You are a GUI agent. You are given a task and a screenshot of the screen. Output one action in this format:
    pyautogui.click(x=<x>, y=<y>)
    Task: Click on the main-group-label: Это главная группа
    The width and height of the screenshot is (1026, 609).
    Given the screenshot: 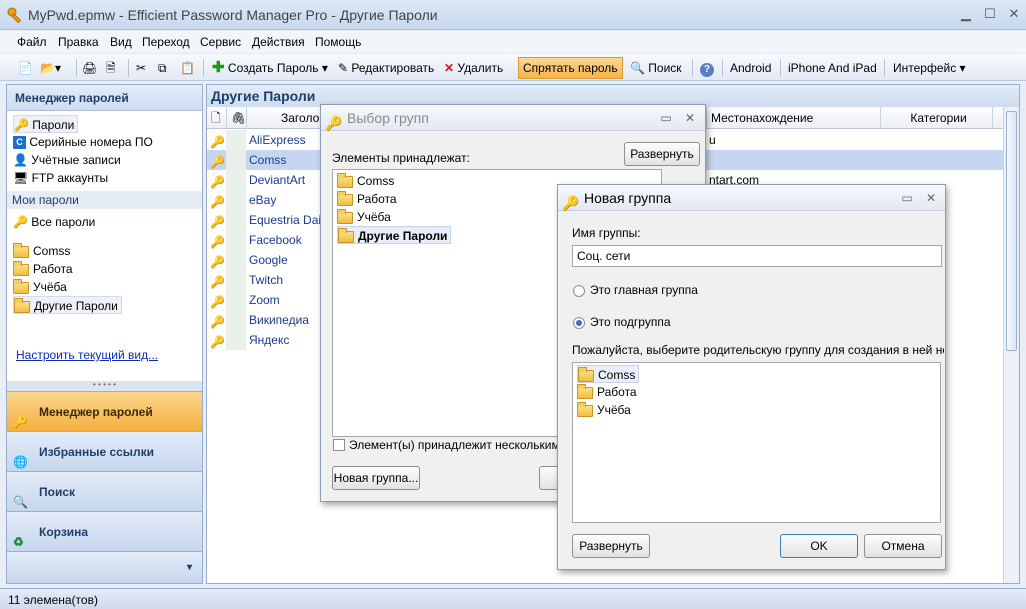 What is the action you would take?
    pyautogui.click(x=644, y=290)
    